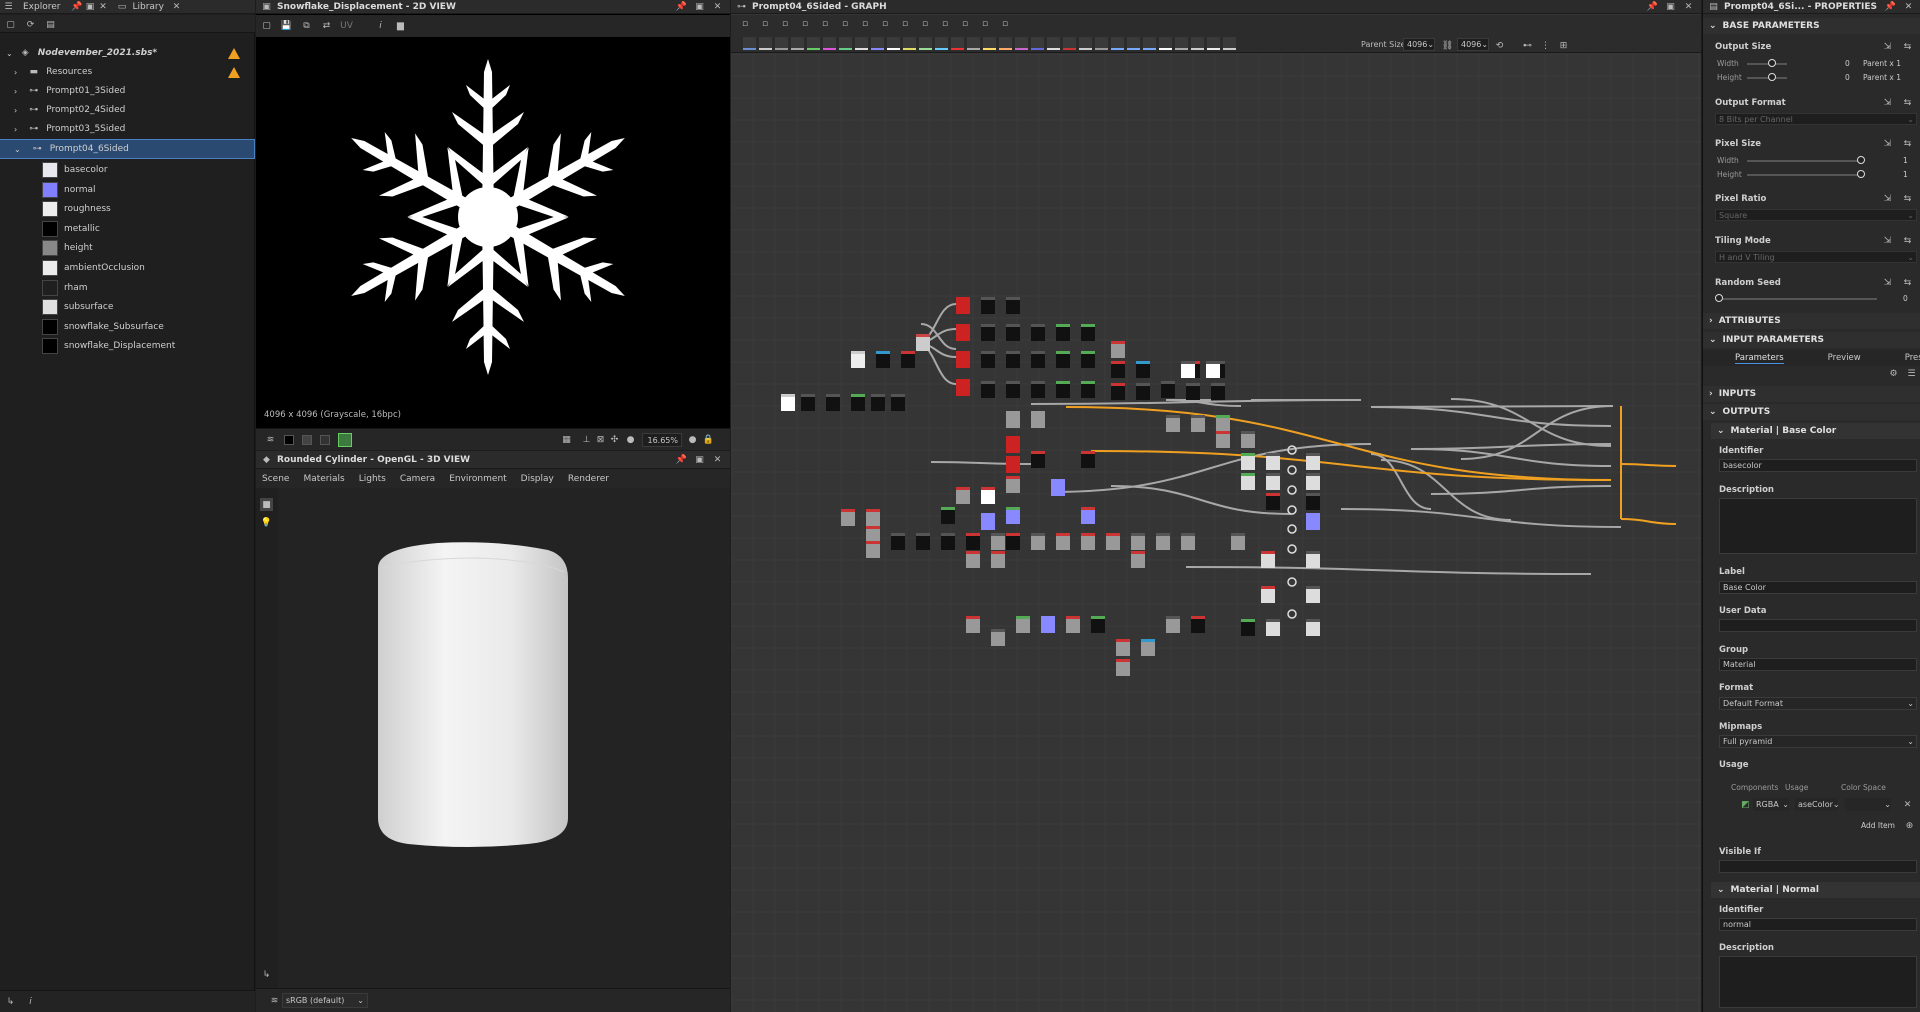  Describe the element at coordinates (1803, 175) in the screenshot. I see `pixel-height-slider` at that location.